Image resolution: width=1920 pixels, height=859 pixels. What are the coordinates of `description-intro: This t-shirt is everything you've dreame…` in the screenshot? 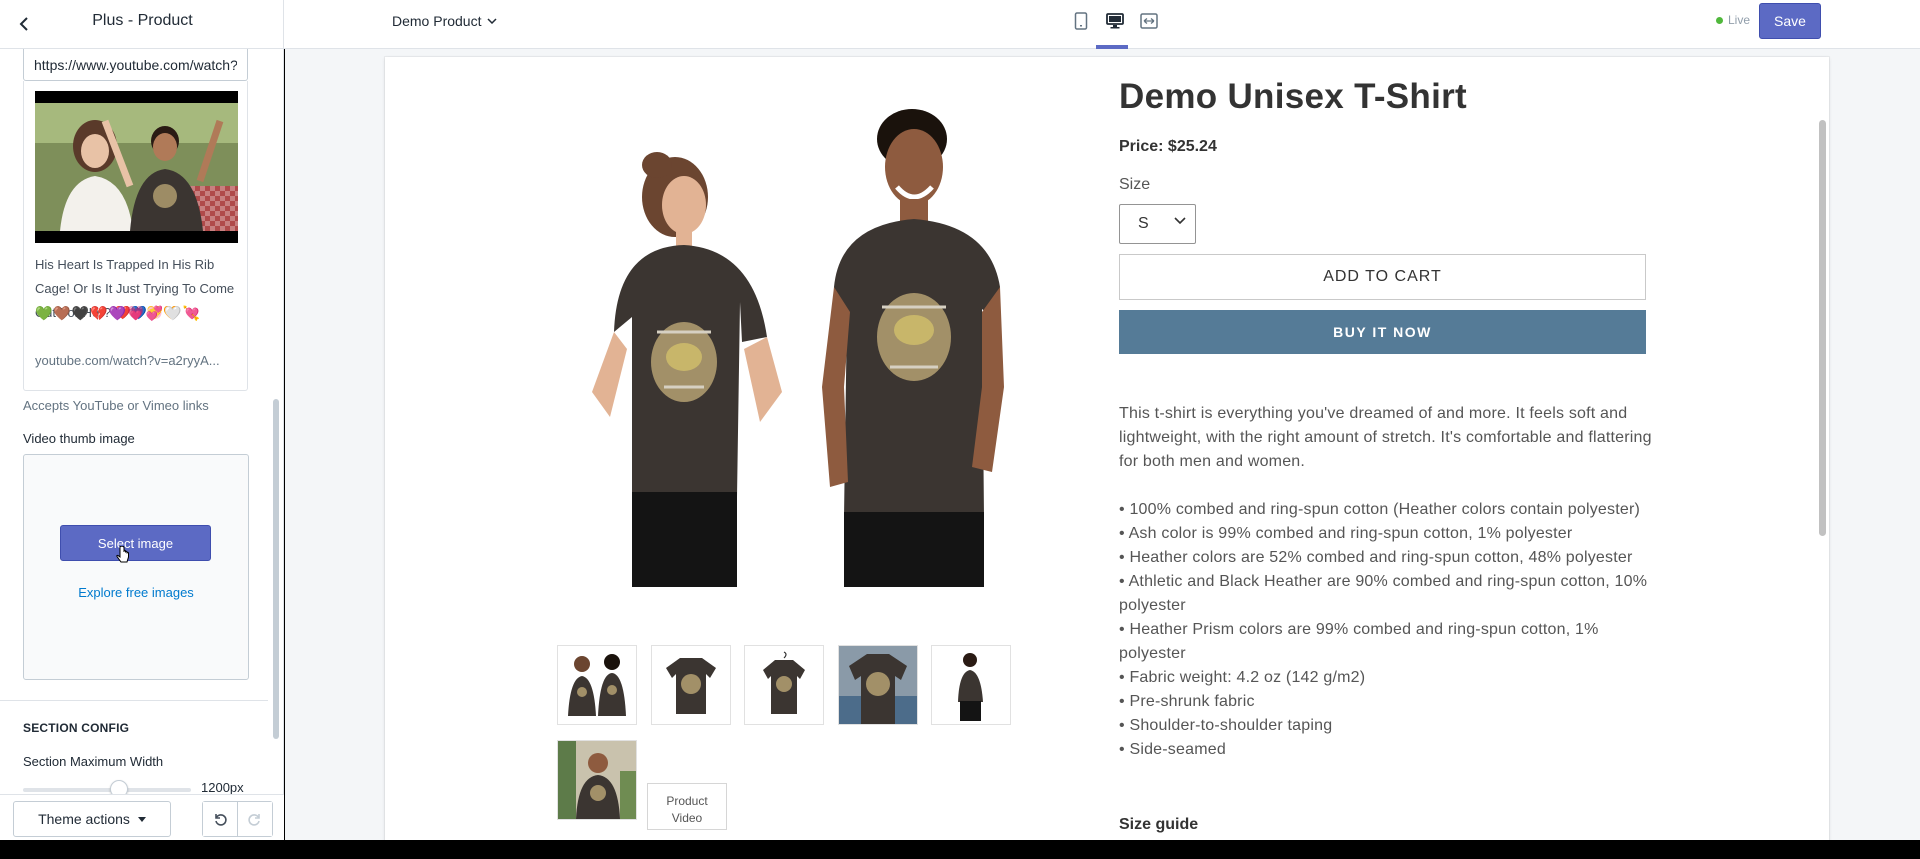 It's located at (1385, 437).